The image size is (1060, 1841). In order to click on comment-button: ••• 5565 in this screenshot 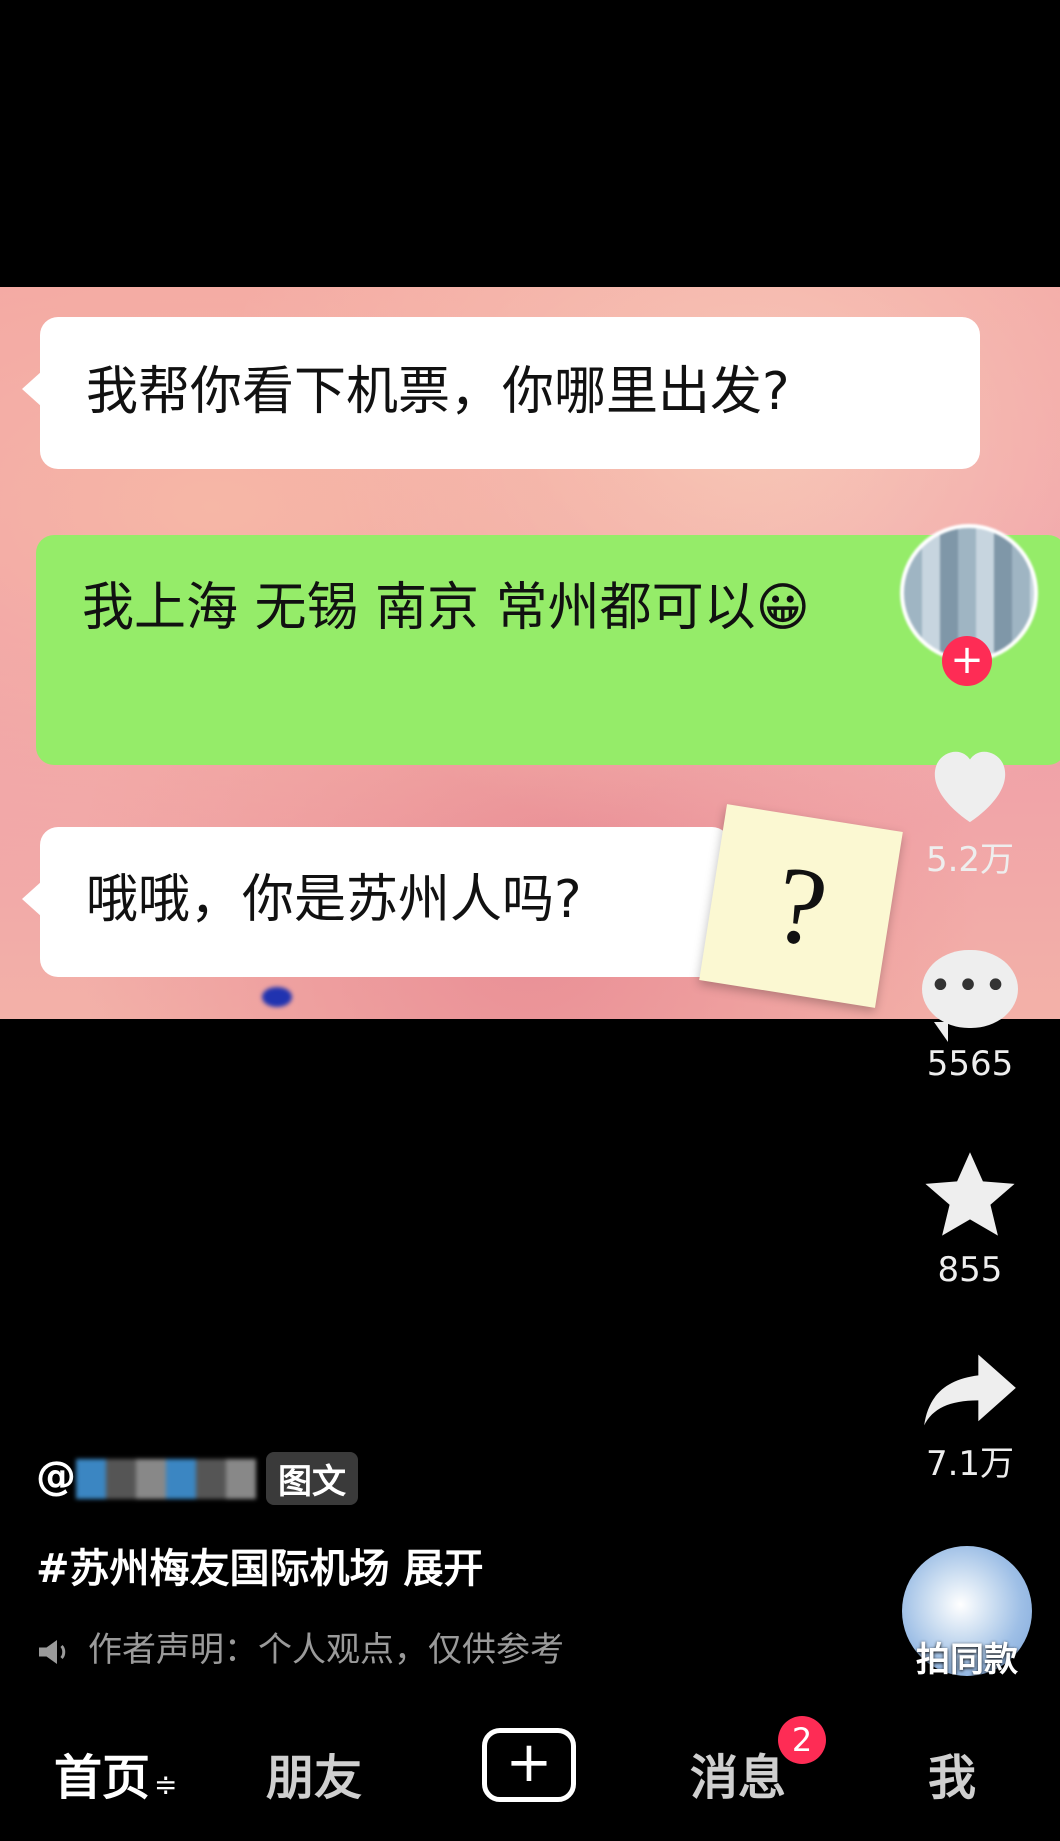, I will do `click(970, 1017)`.